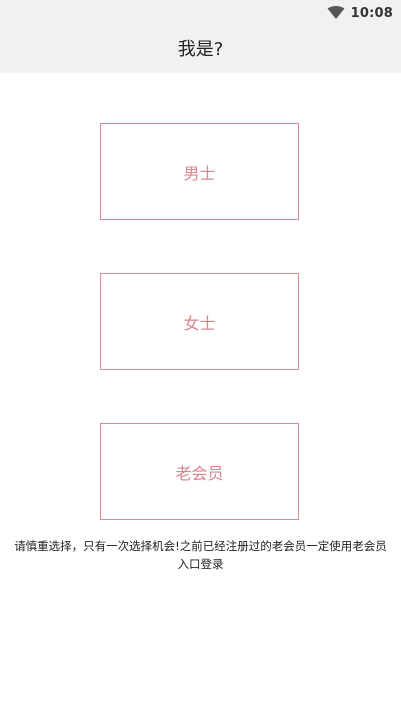  What do you see at coordinates (371, 13) in the screenshot?
I see `status-time: 10:08` at bounding box center [371, 13].